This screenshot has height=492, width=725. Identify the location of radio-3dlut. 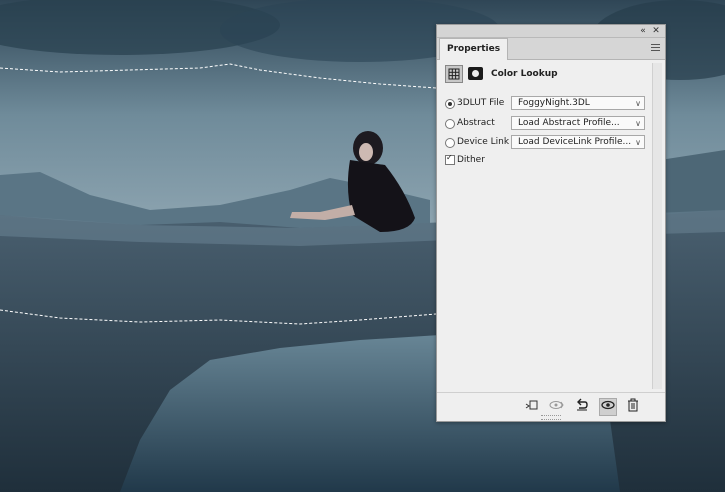
(450, 104).